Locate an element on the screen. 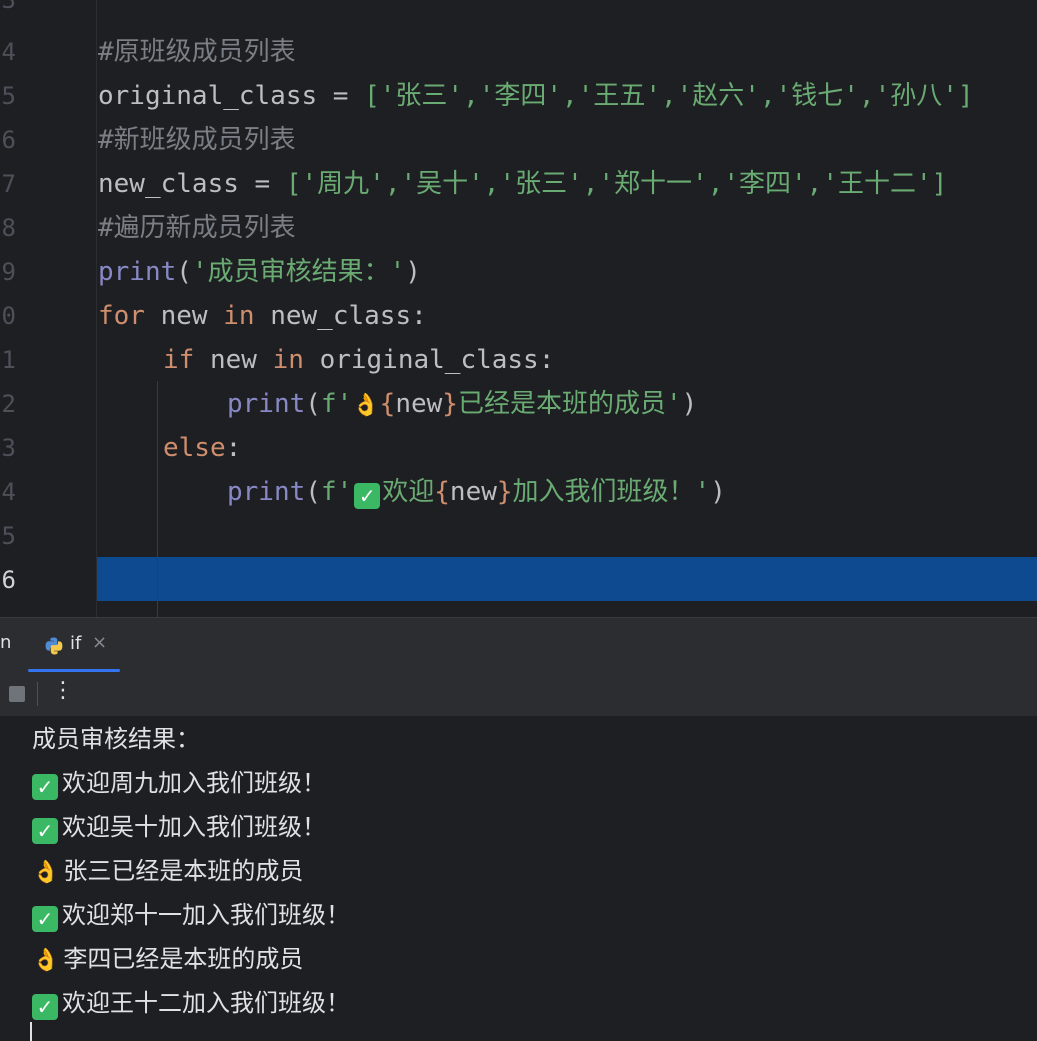  code-line: print('成员审核结果：') is located at coordinates (259, 272).